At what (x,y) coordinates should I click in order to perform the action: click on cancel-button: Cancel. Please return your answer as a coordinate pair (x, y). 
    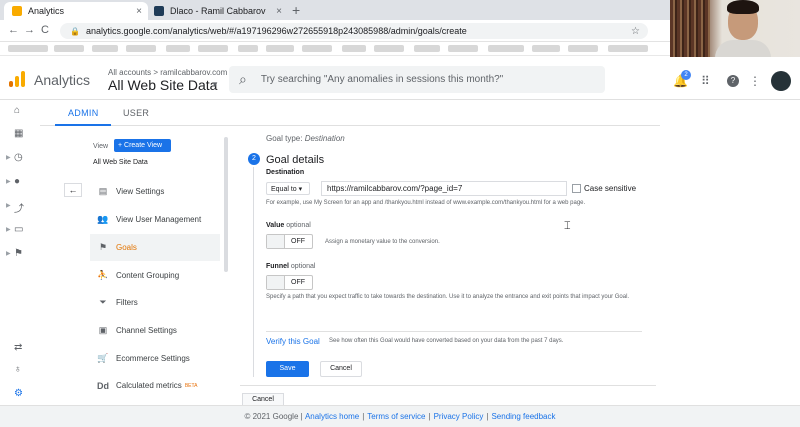
    Looking at the image, I should click on (341, 369).